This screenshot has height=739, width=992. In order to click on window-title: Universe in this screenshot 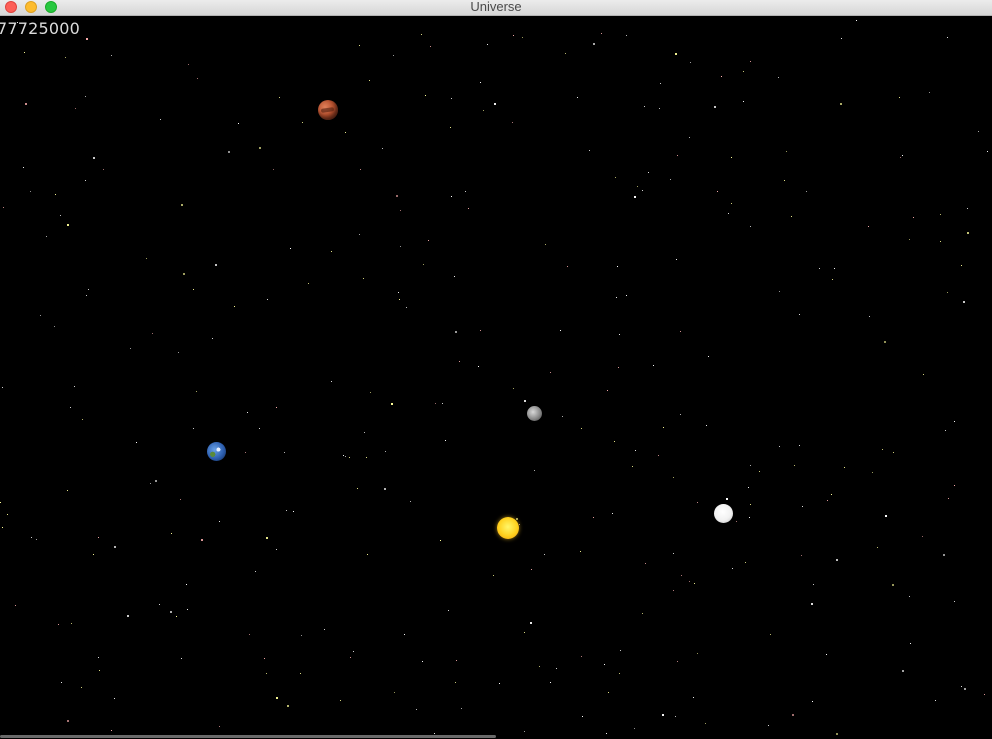, I will do `click(496, 7)`.